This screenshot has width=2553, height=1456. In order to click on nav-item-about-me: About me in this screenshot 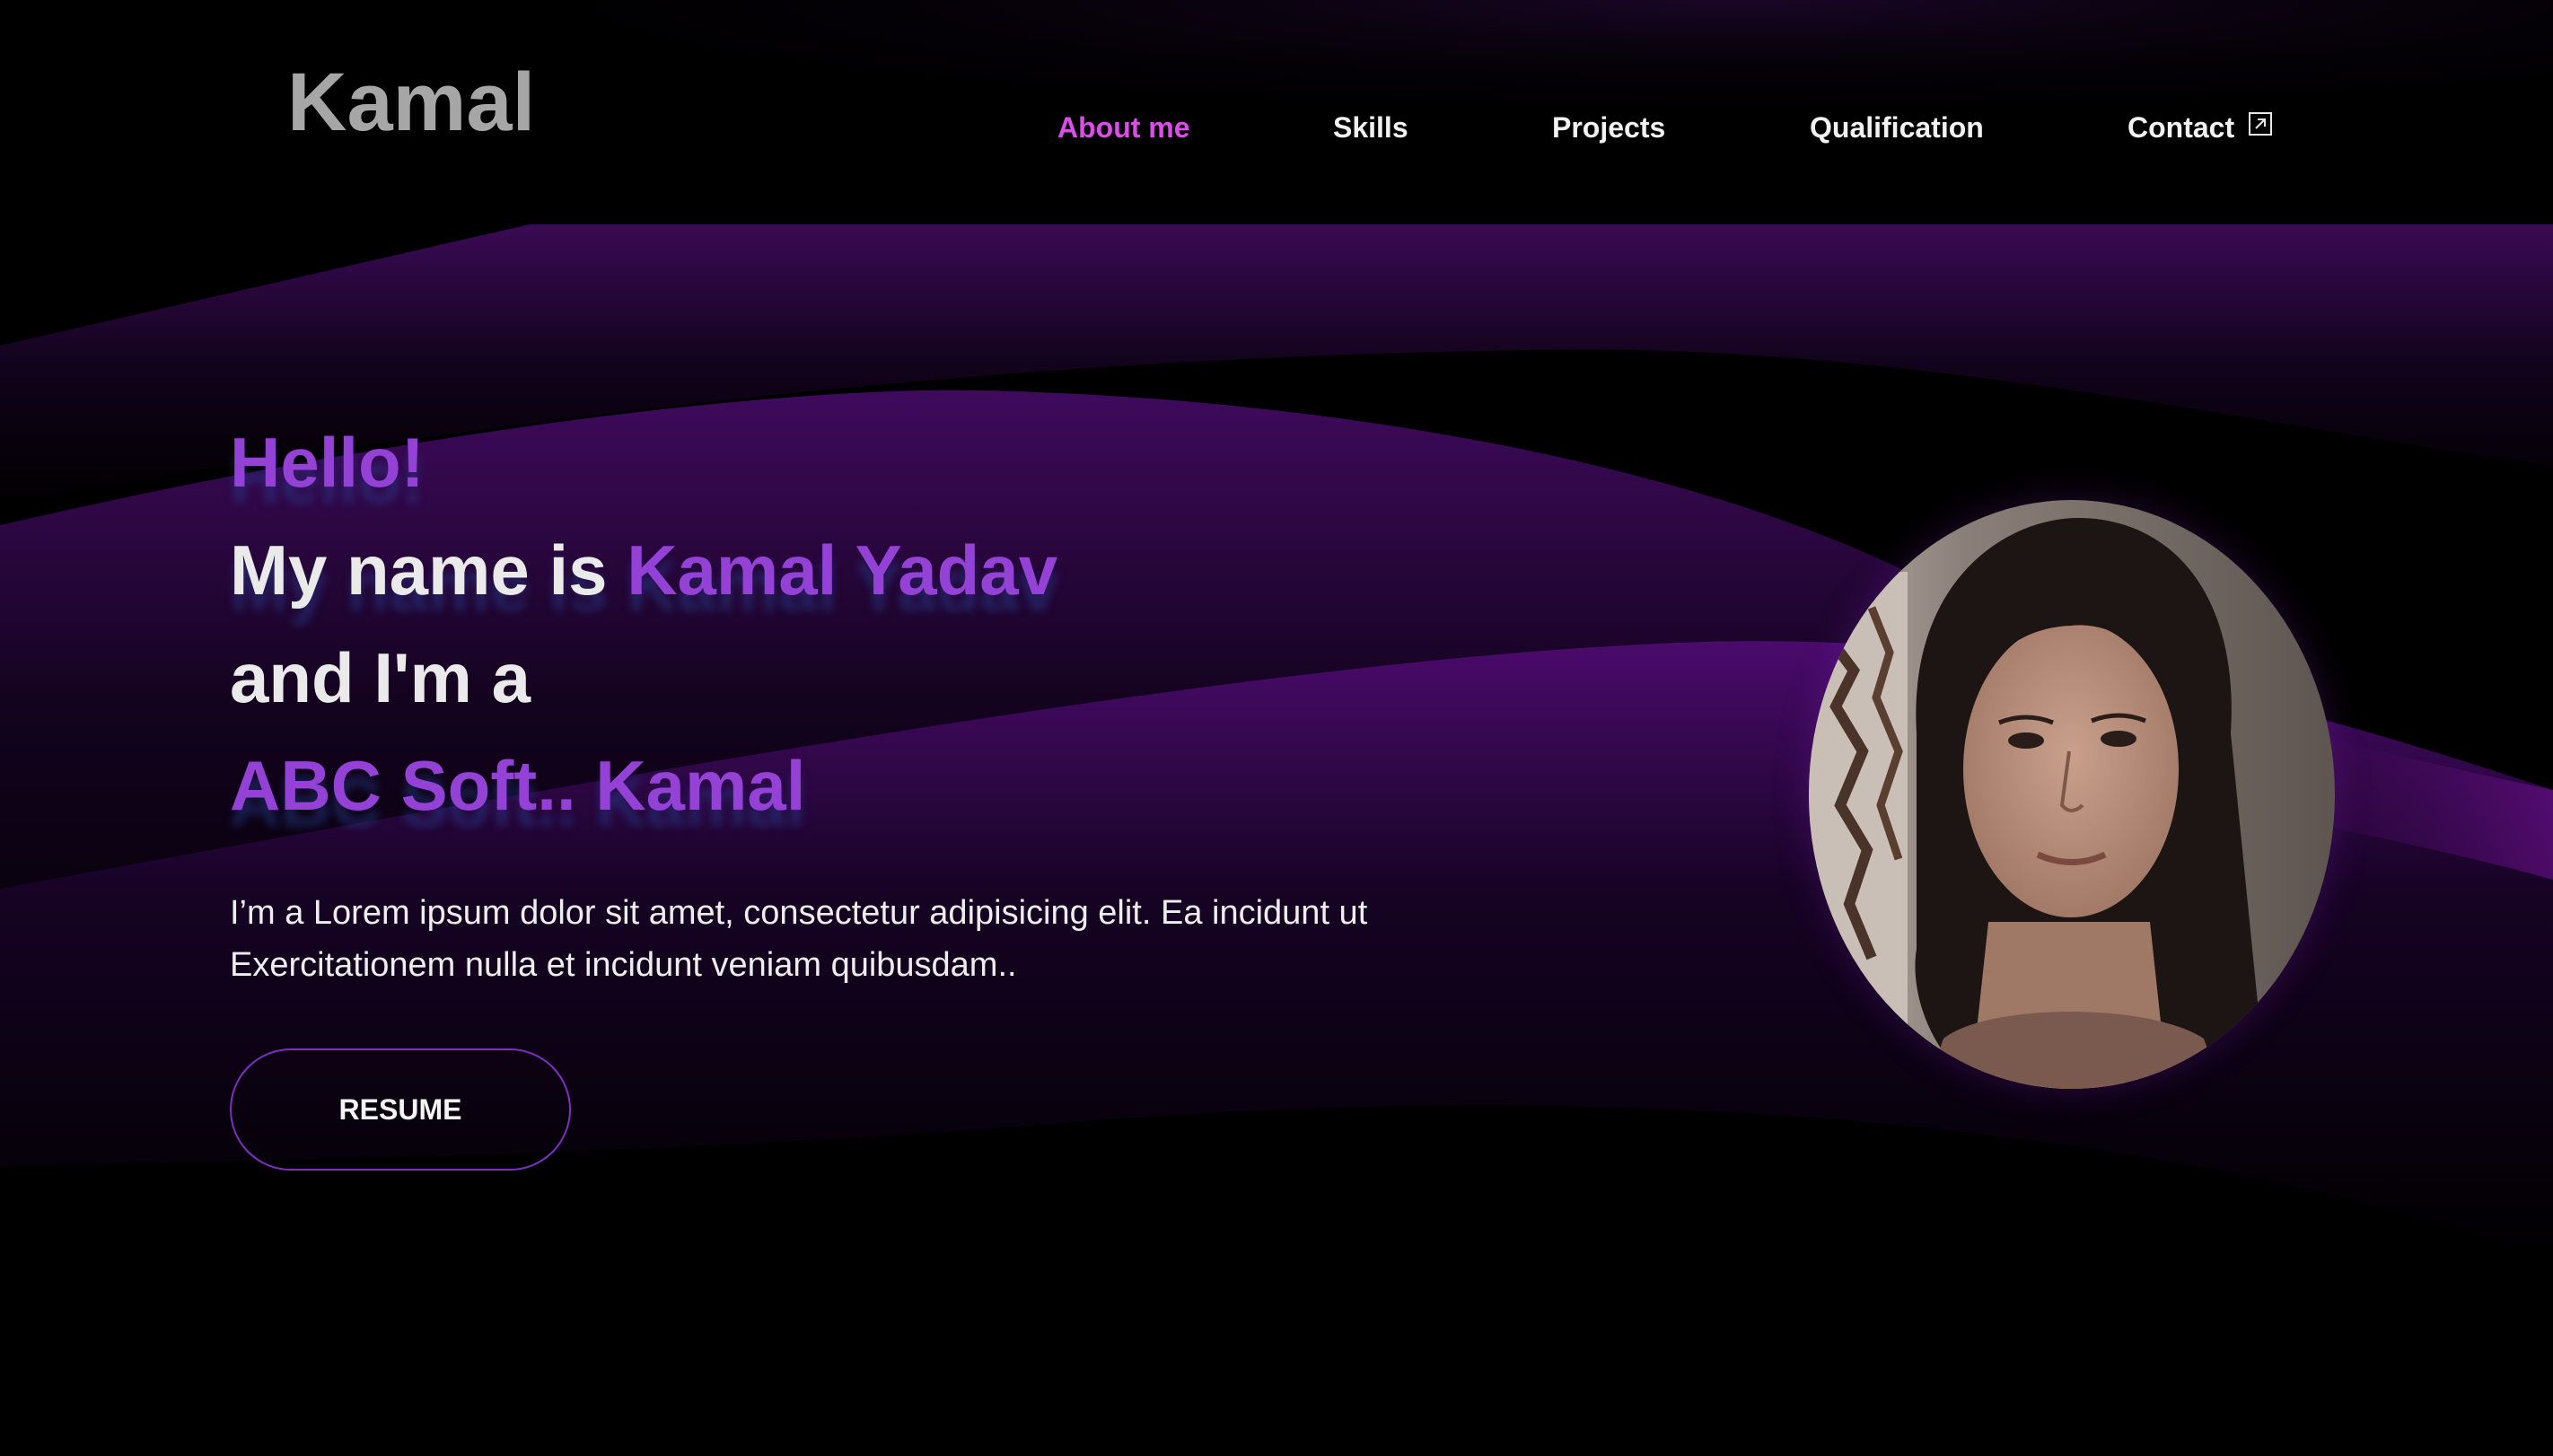, I will do `click(1123, 128)`.